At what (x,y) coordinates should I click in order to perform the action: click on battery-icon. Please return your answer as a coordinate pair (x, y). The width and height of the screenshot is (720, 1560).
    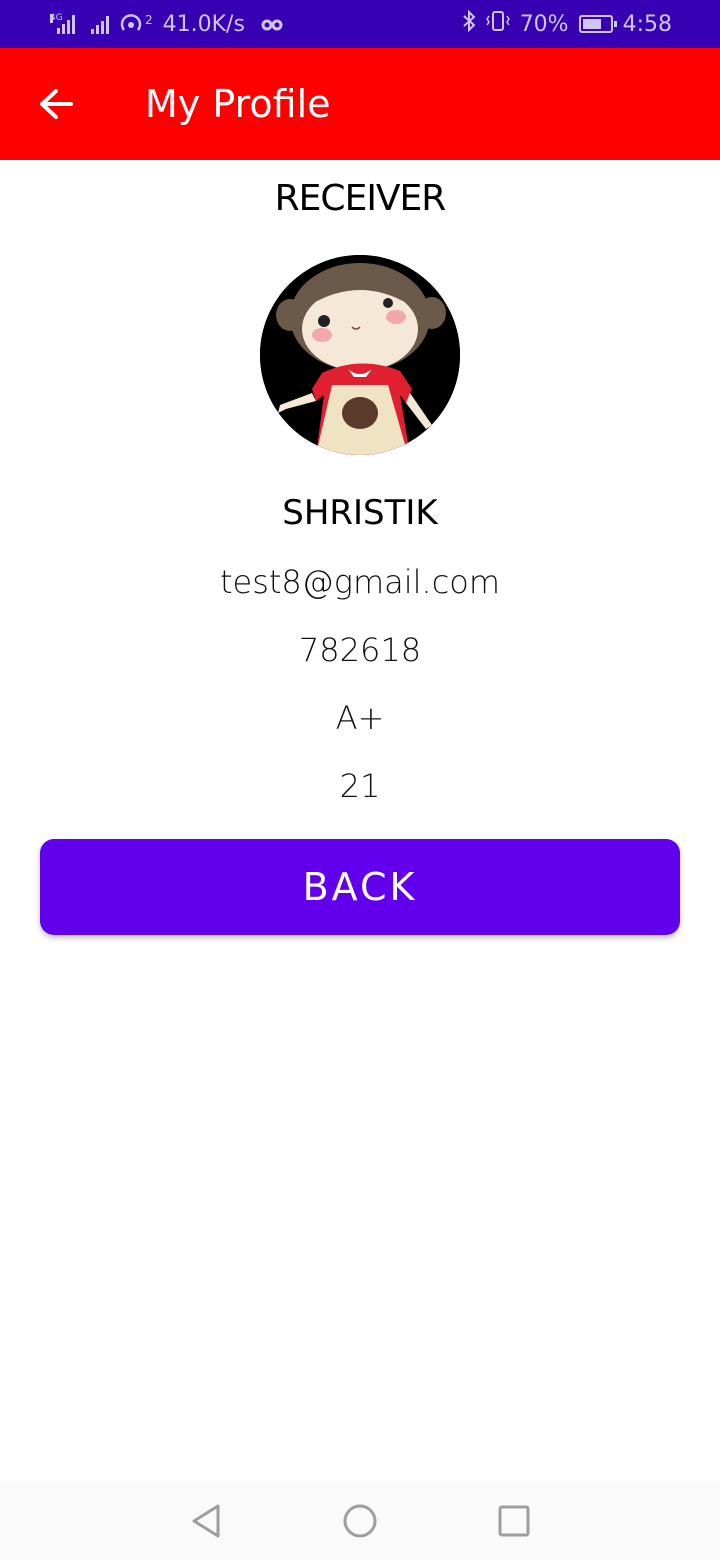
    Looking at the image, I should click on (597, 24).